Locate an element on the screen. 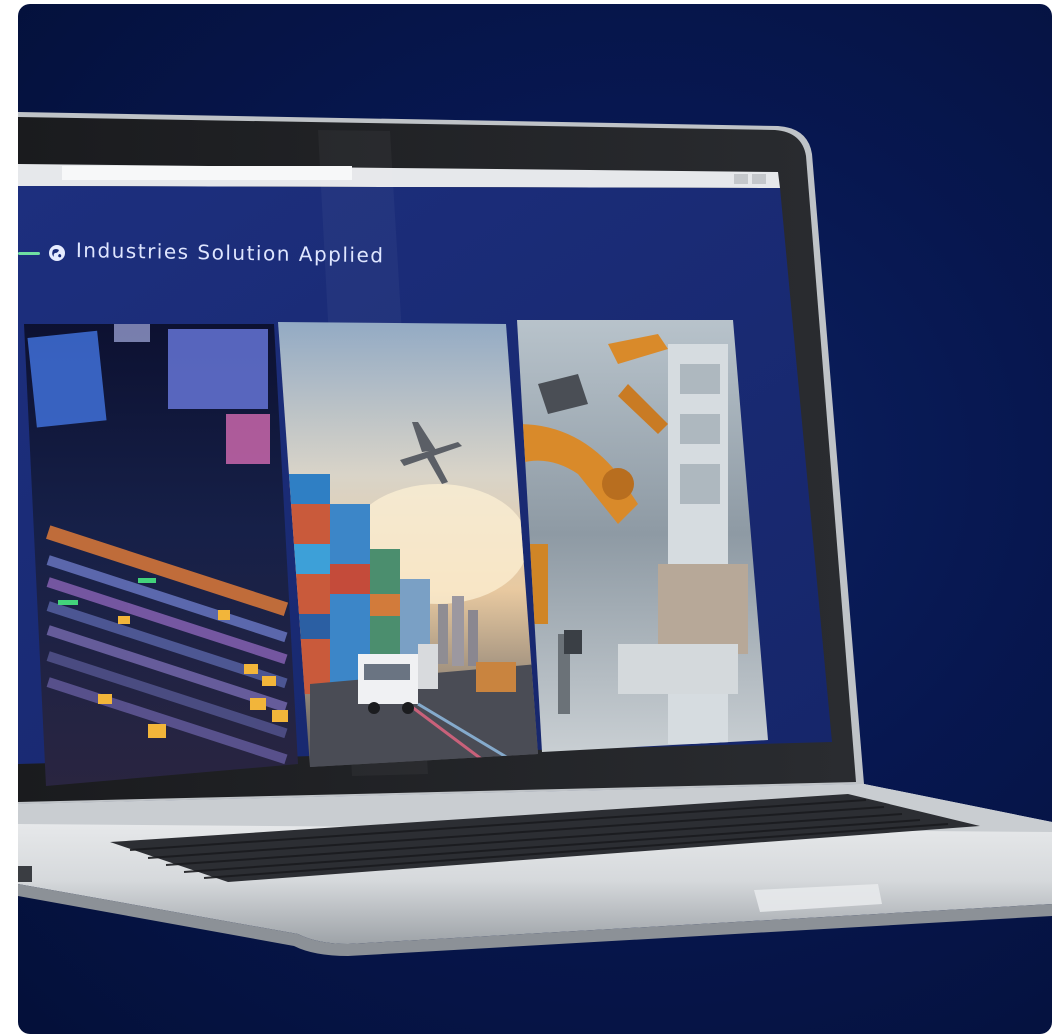 The height and width of the screenshot is (1036, 1062). usb-port is located at coordinates (25, 874).